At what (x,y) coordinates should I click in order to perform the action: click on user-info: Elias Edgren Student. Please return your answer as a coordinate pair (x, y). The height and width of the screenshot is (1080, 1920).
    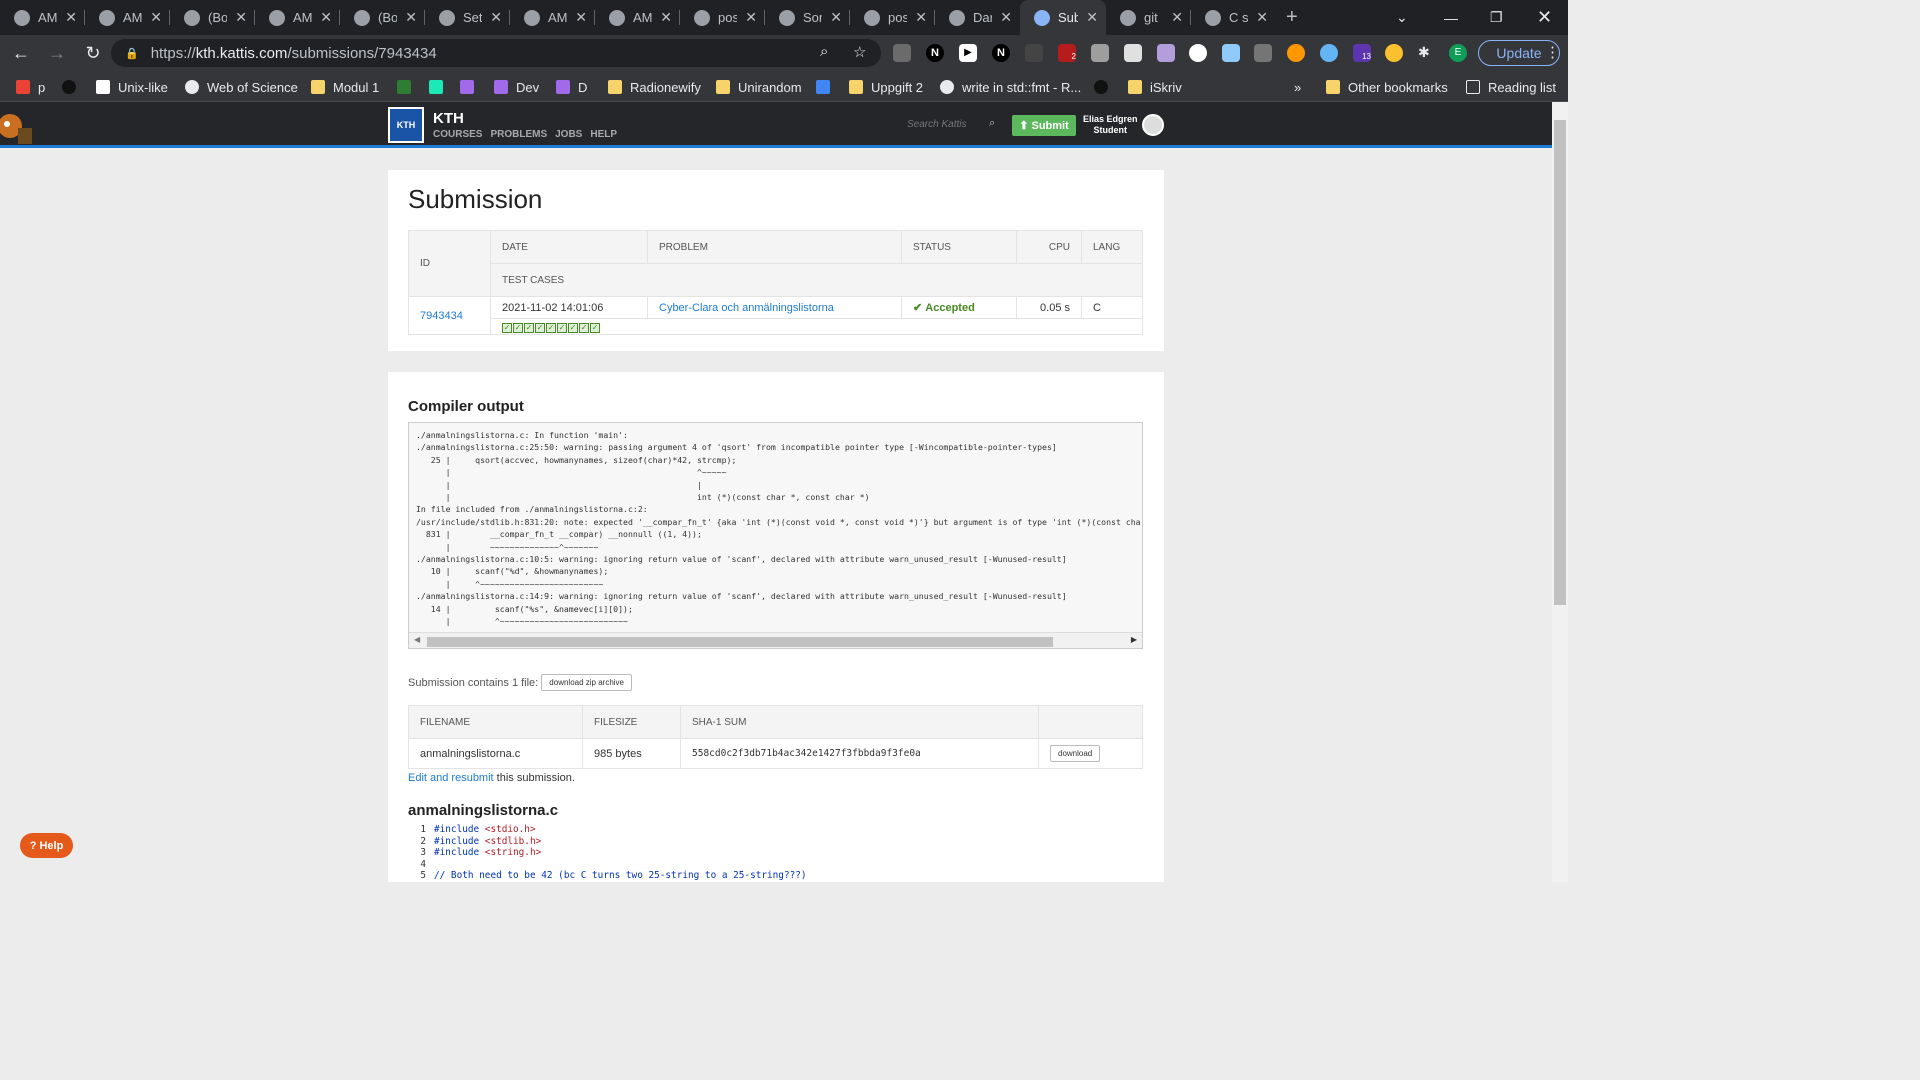
    Looking at the image, I should click on (1110, 125).